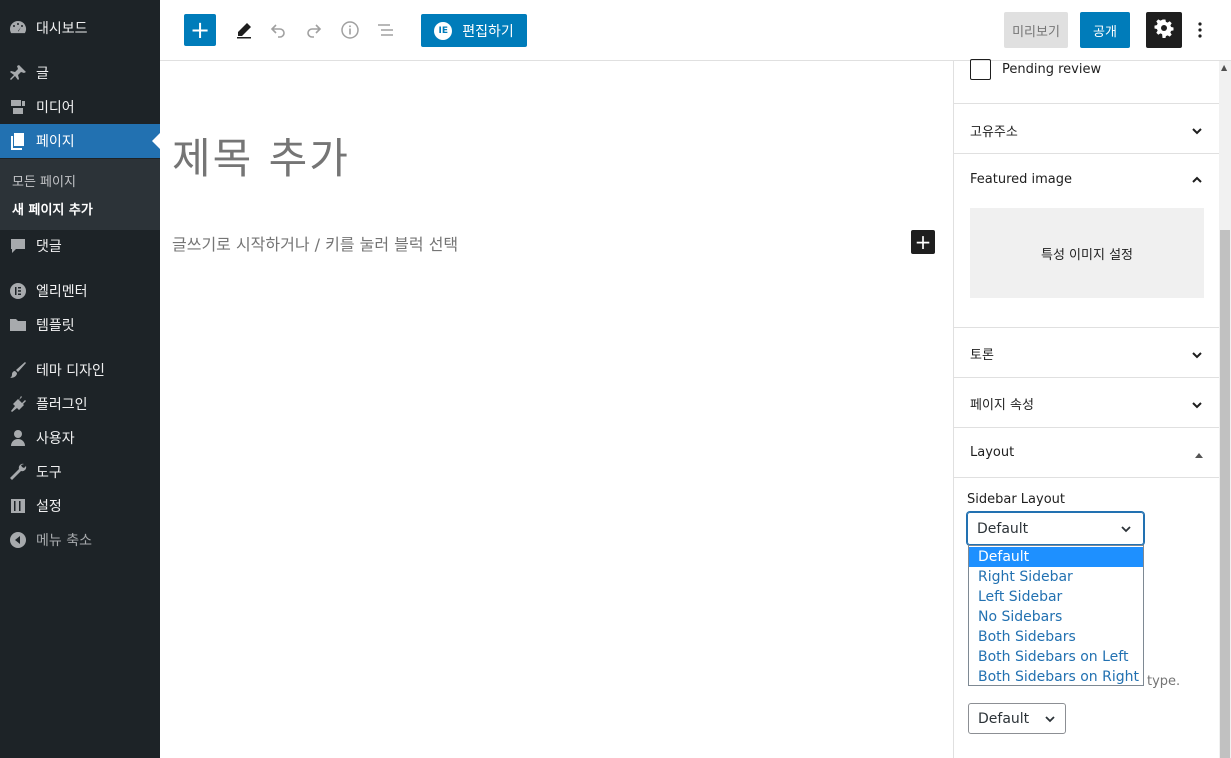  Describe the element at coordinates (992, 452) in the screenshot. I see `panel-title: Layout` at that location.